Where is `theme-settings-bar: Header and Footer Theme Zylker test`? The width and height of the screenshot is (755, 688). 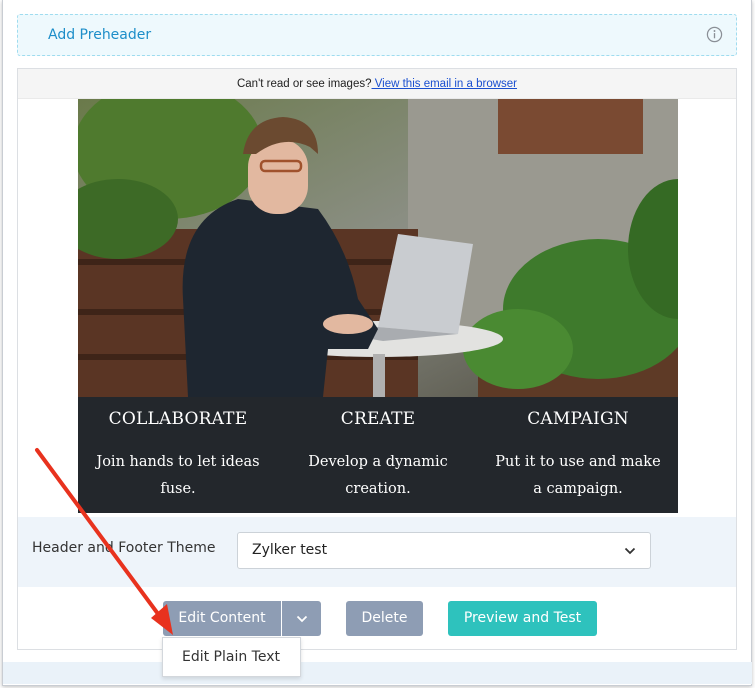
theme-settings-bar: Header and Footer Theme Zylker test is located at coordinates (377, 552).